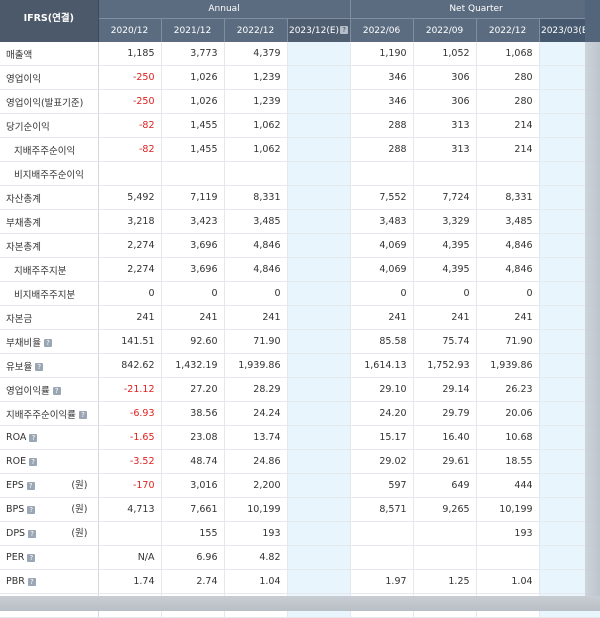 The width and height of the screenshot is (600, 618). Describe the element at coordinates (508, 437) in the screenshot. I see `table-cell: 10.68` at that location.